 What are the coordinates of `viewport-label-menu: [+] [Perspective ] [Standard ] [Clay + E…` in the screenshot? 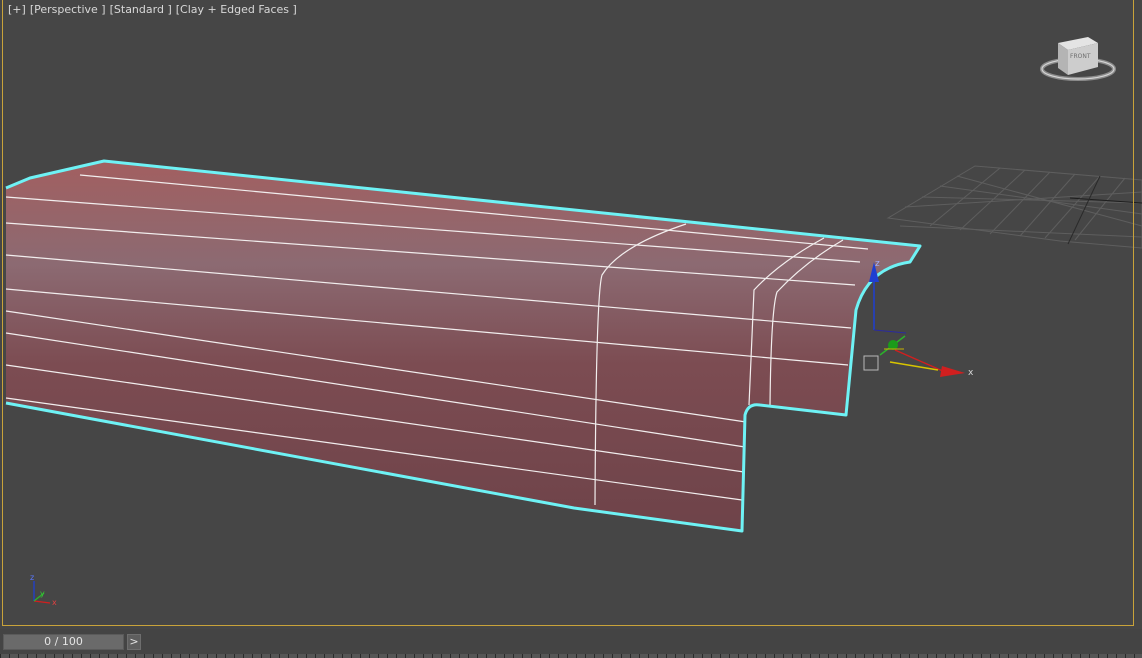 It's located at (152, 9).